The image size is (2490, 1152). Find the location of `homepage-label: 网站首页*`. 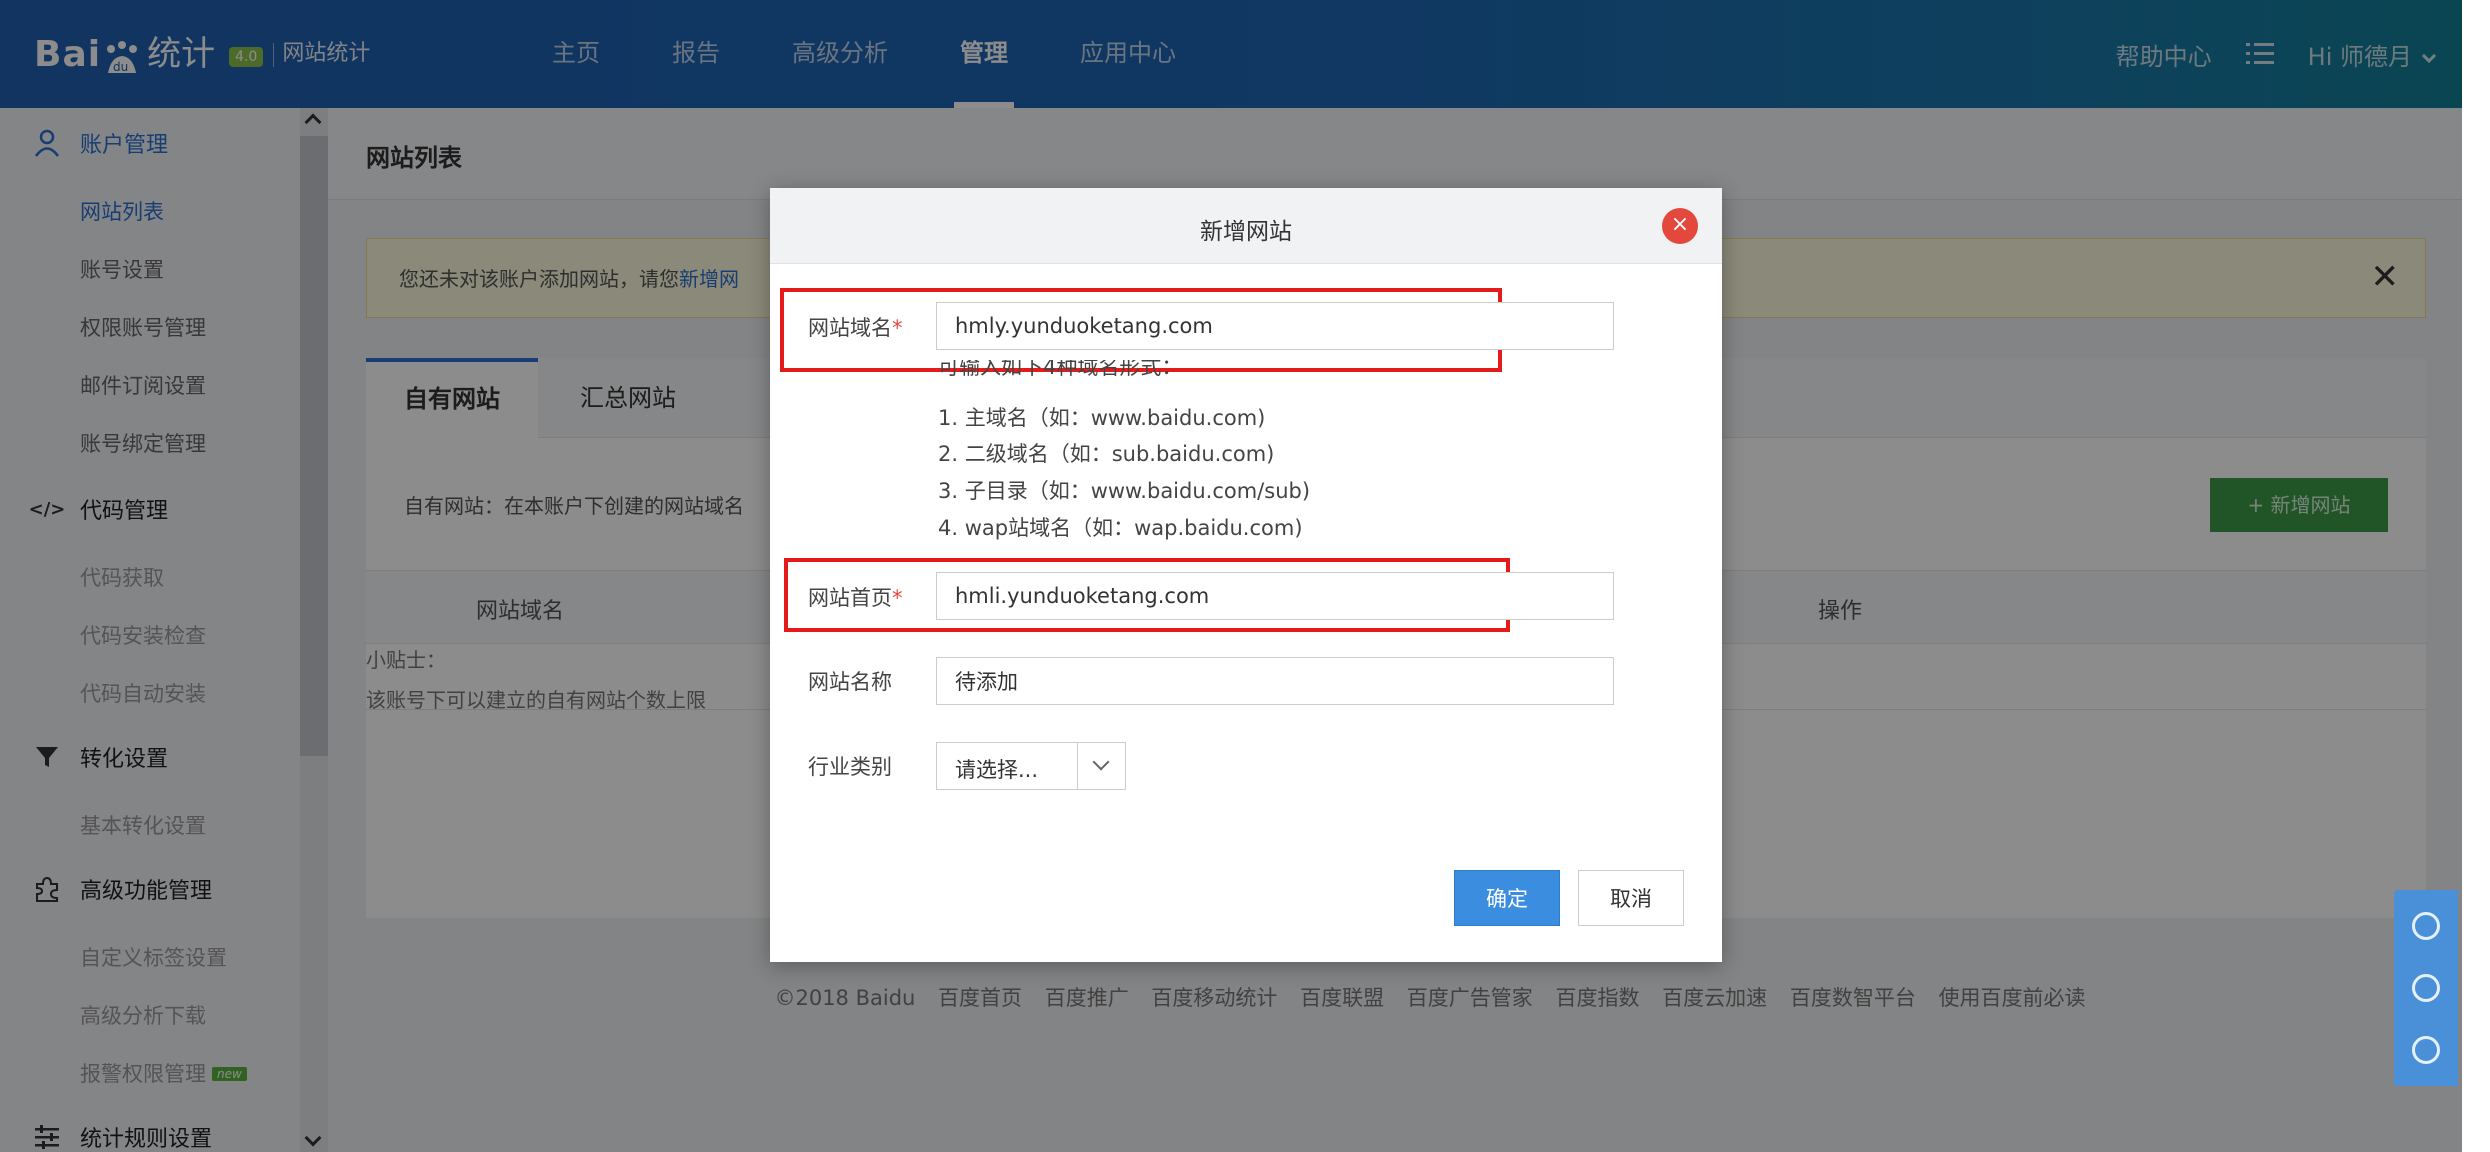

homepage-label: 网站首页* is located at coordinates (855, 597).